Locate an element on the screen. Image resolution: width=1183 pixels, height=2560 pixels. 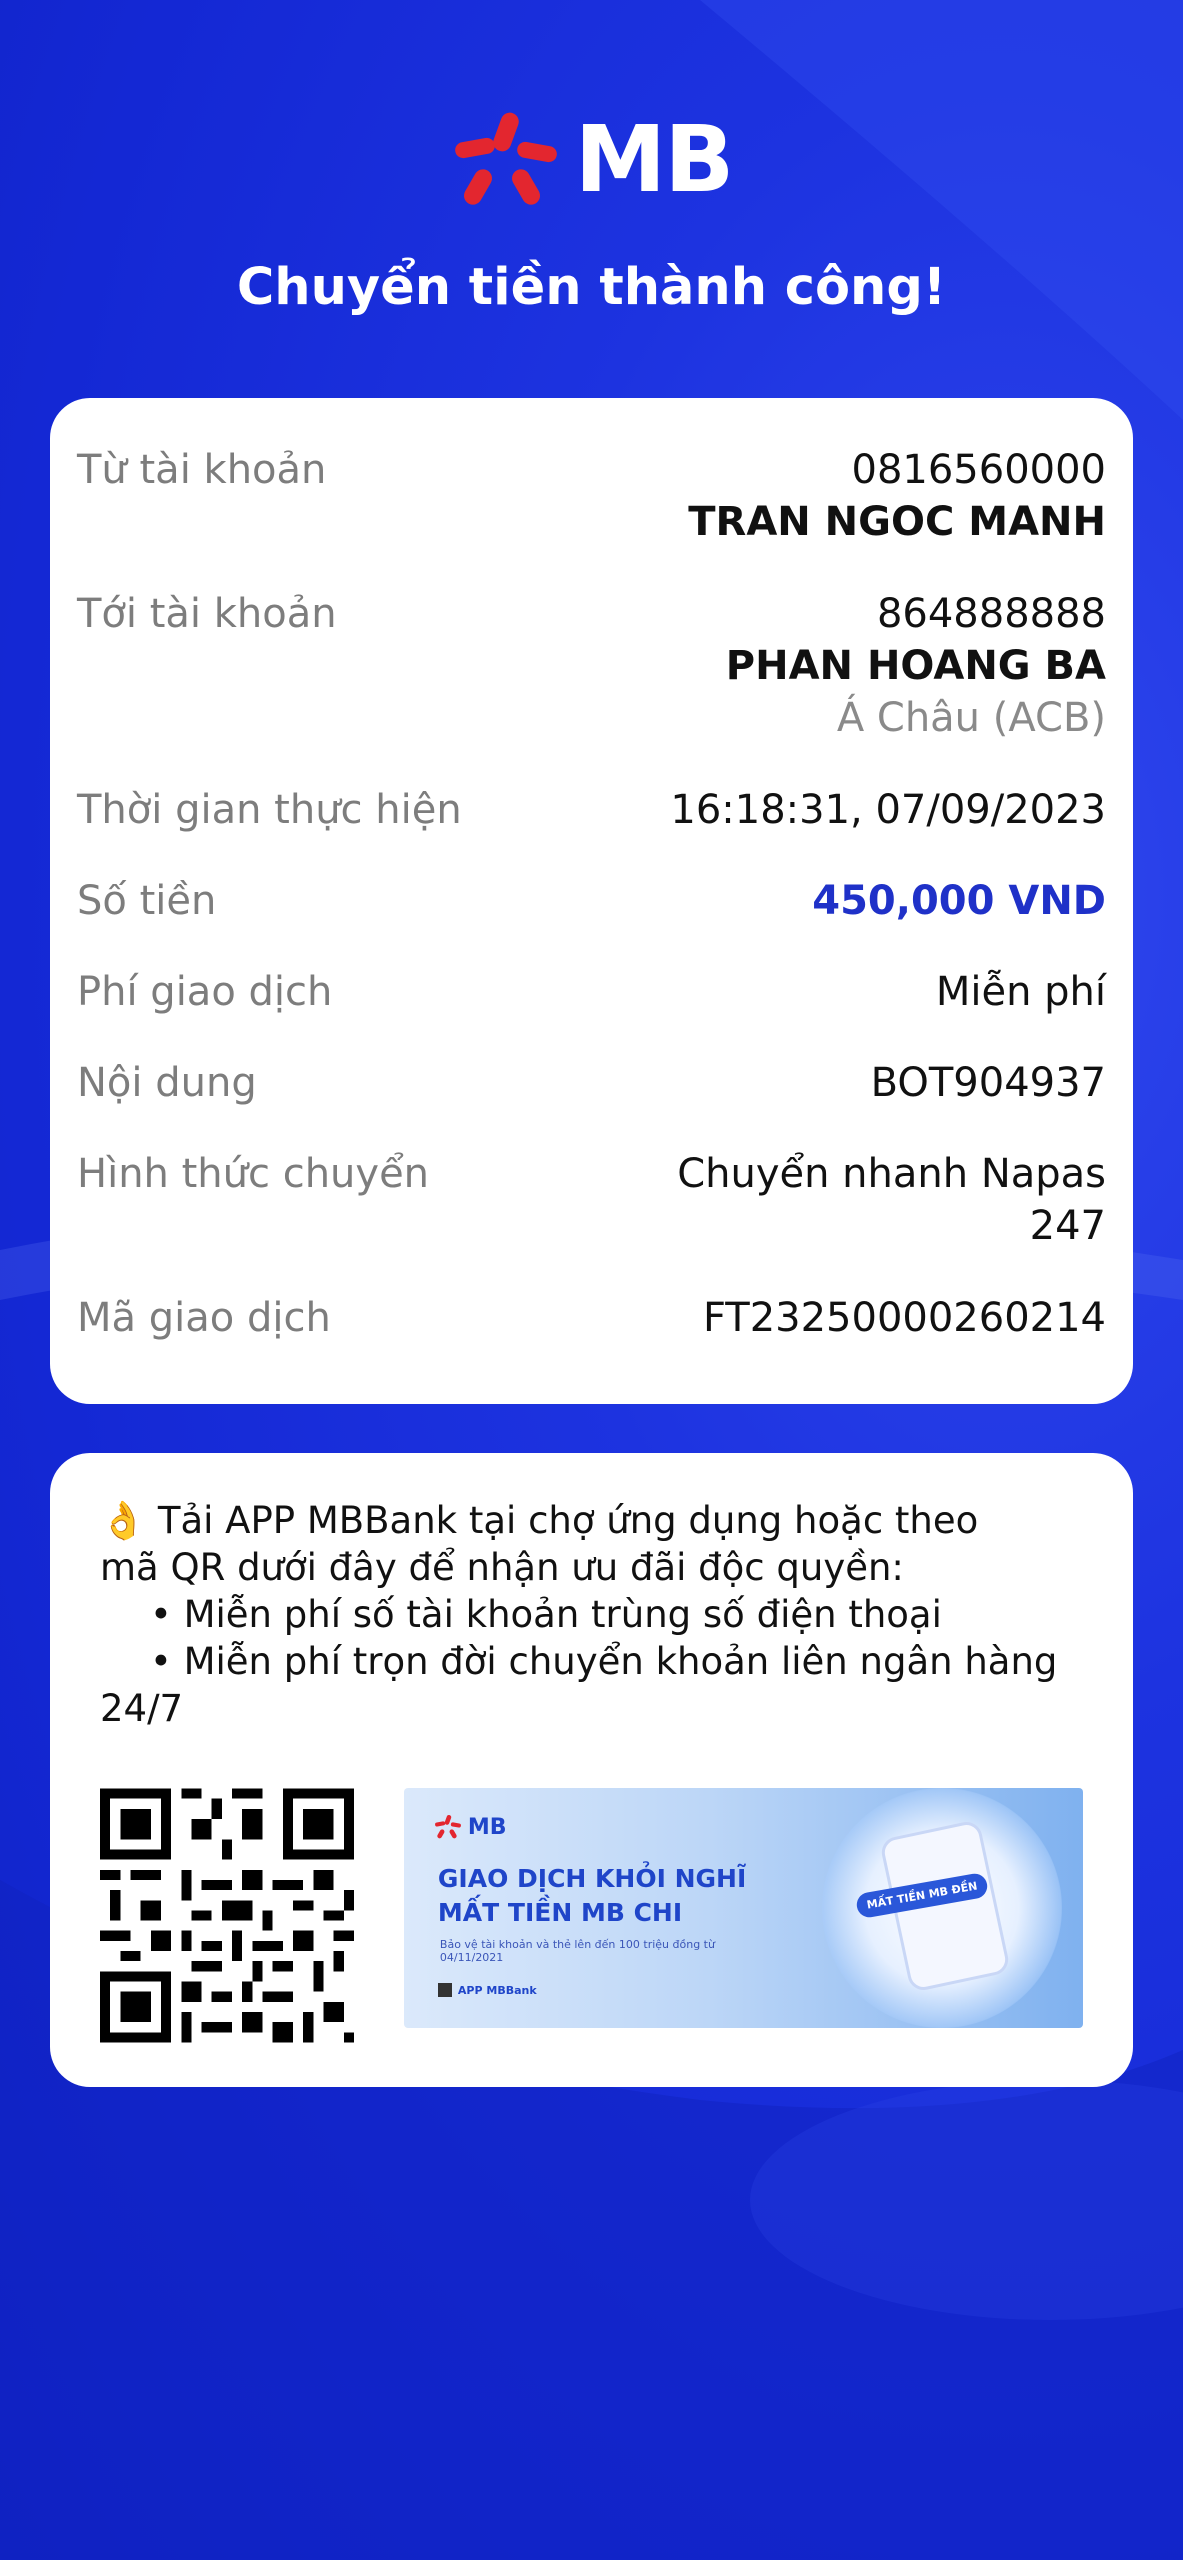
from-account-number: 0816560000 is located at coordinates (979, 470).